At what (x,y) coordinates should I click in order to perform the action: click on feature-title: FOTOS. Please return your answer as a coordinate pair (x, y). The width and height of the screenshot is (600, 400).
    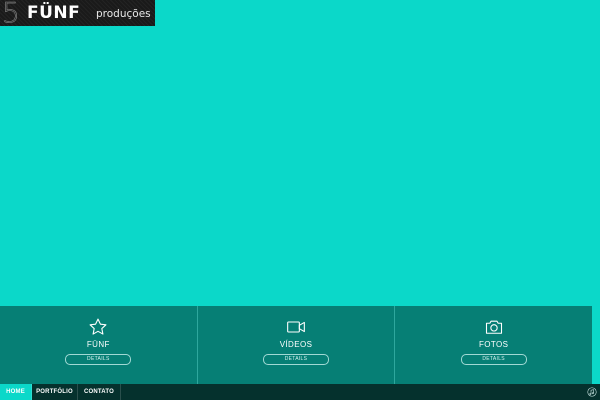
    Looking at the image, I should click on (493, 344).